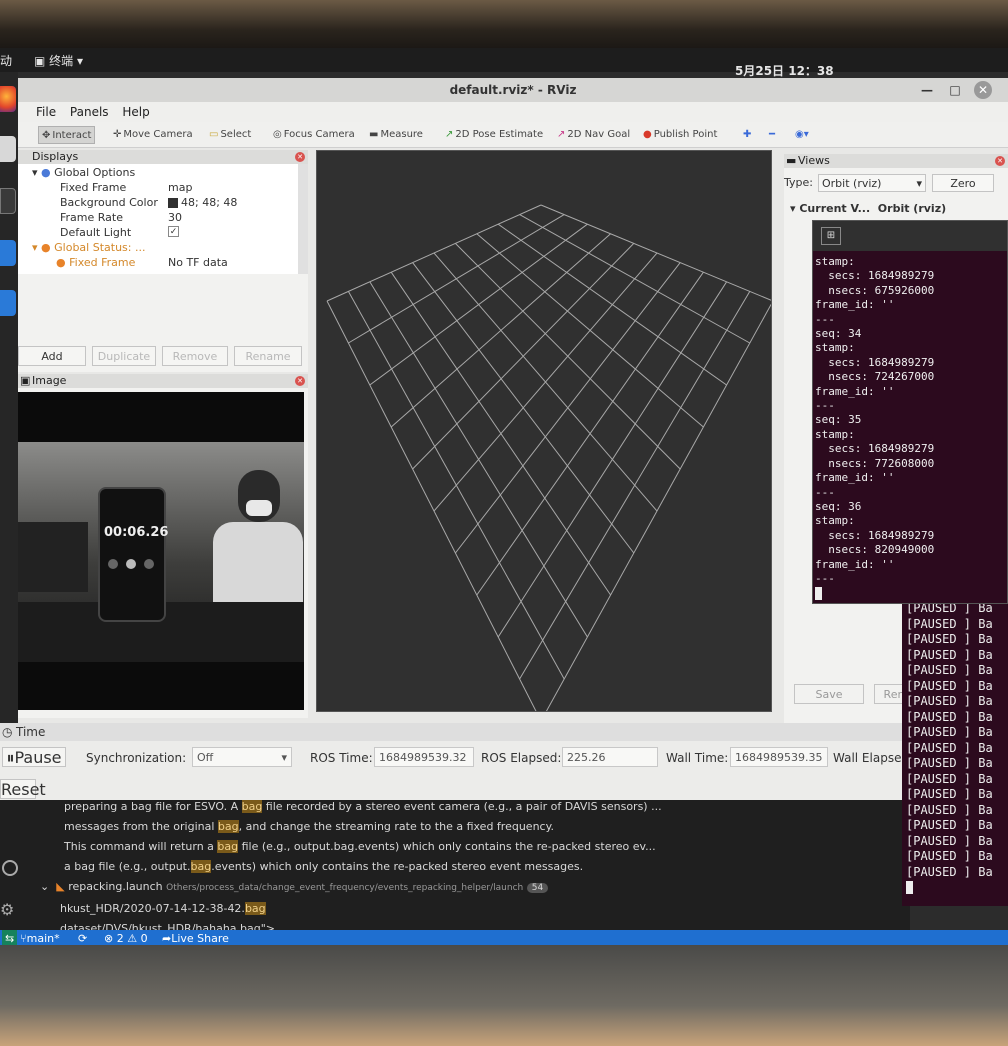 The height and width of the screenshot is (1046, 1008). Describe the element at coordinates (242, 757) in the screenshot. I see `sync-select: Off ▾` at that location.